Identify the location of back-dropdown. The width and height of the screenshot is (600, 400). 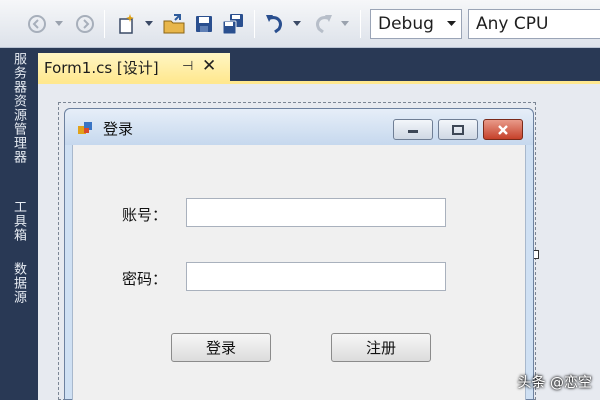
(59, 24).